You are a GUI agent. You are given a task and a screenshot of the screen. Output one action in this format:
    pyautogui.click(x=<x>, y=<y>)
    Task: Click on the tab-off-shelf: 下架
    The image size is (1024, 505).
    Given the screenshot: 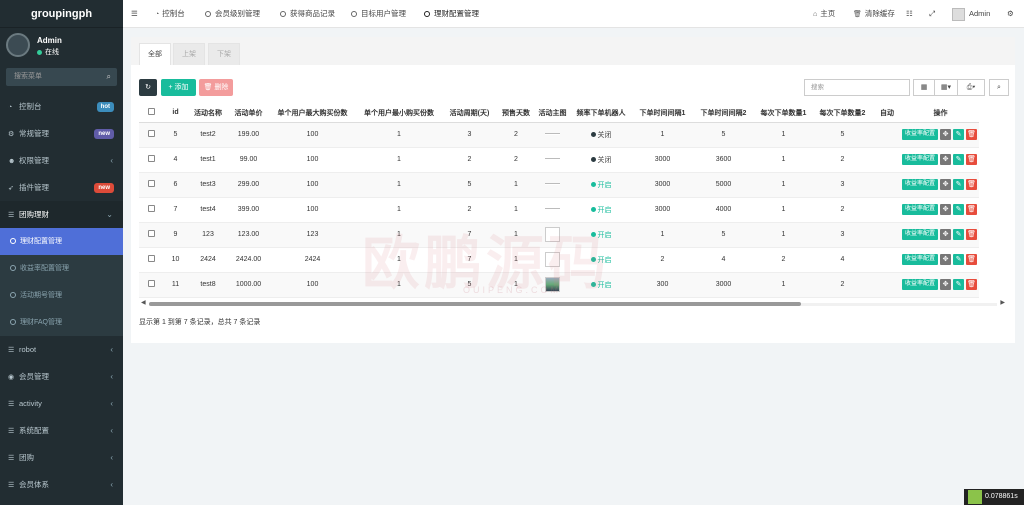 What is the action you would take?
    pyautogui.click(x=224, y=54)
    